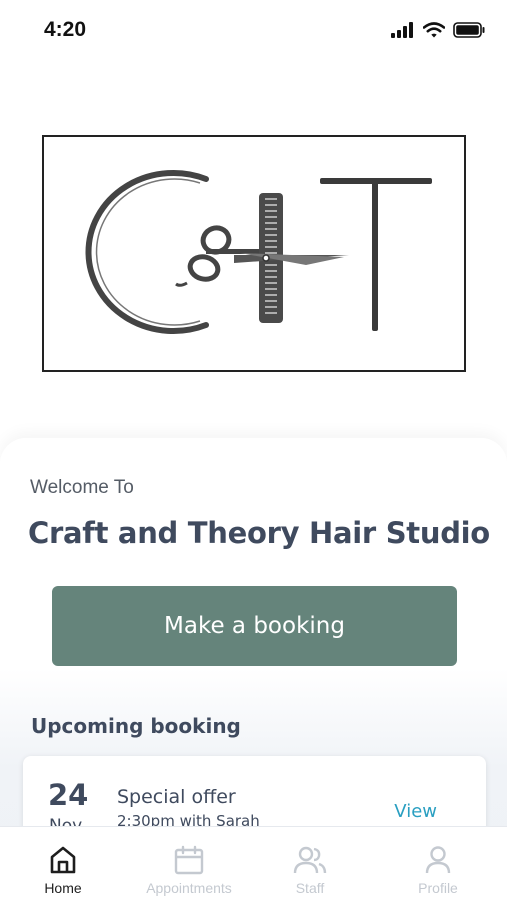 This screenshot has width=507, height=900. I want to click on tab-staff: Staff, so click(310, 863).